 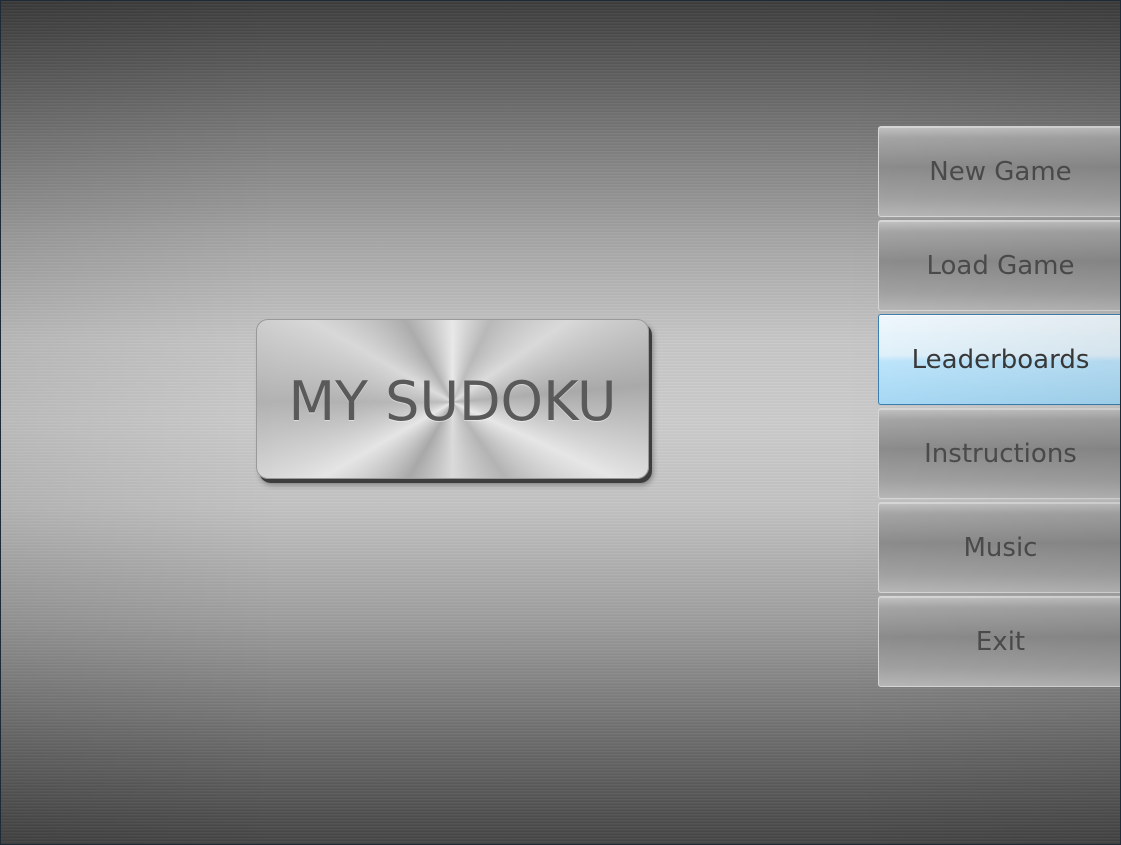 I want to click on logo-title: MY SUDOKU, so click(x=452, y=401).